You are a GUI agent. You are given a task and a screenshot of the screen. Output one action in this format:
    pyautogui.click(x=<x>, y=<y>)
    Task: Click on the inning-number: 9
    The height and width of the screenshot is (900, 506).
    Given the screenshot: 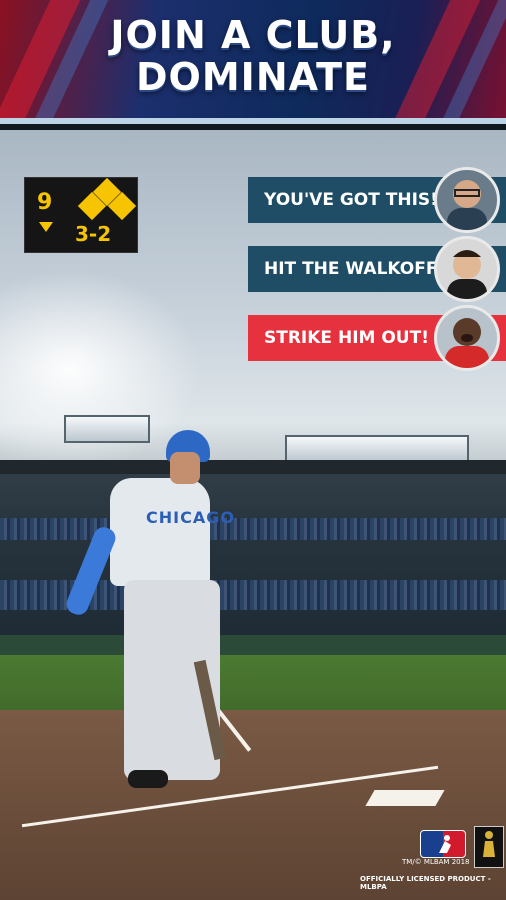 What is the action you would take?
    pyautogui.click(x=45, y=202)
    